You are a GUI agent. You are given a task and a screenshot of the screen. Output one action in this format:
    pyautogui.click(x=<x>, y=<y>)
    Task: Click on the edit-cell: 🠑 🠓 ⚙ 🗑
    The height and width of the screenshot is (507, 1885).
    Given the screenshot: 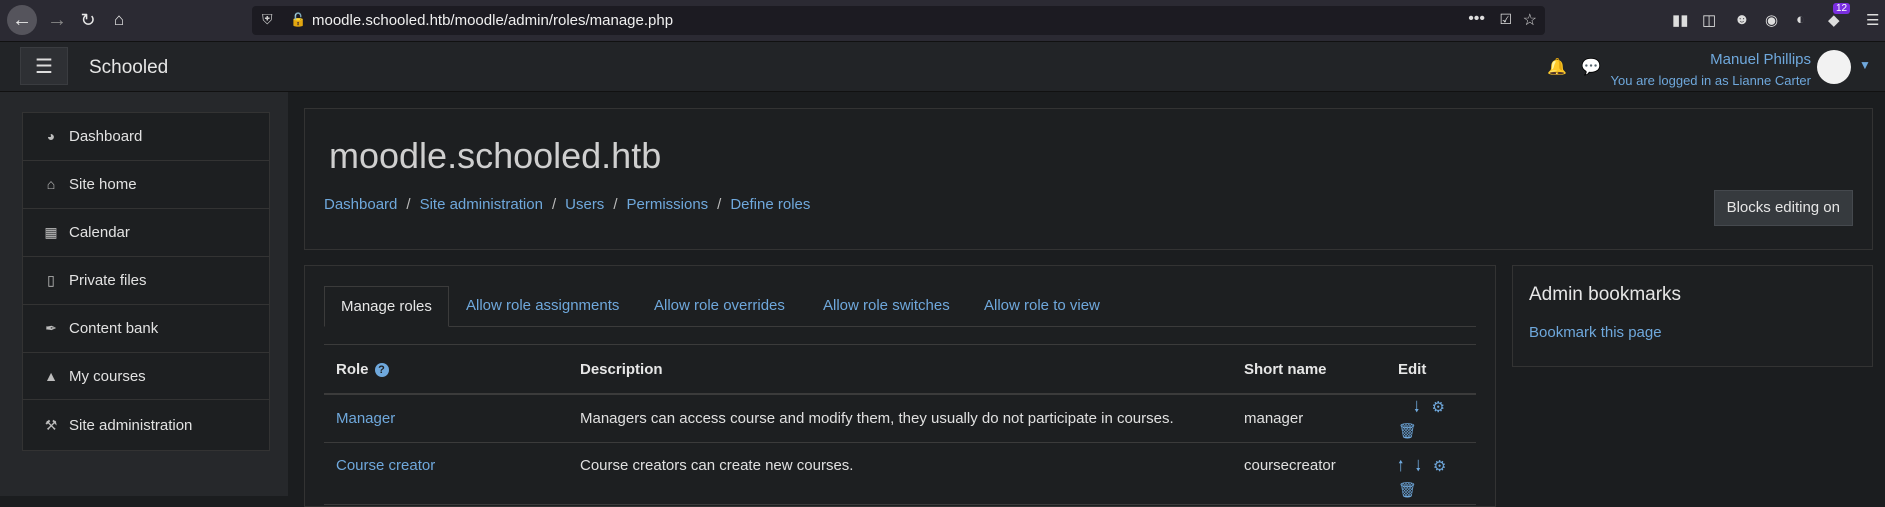 What is the action you would take?
    pyautogui.click(x=1431, y=473)
    